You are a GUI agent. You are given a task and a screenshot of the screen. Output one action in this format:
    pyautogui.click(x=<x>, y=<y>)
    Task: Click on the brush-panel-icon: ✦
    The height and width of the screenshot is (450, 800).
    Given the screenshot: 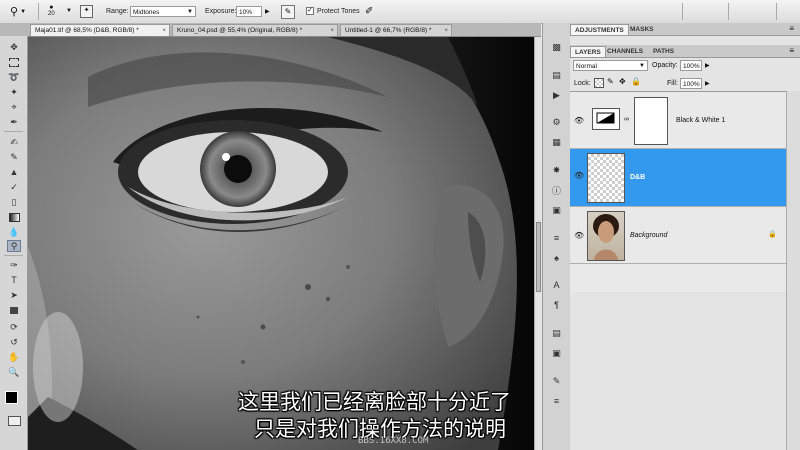 What is the action you would take?
    pyautogui.click(x=86, y=11)
    